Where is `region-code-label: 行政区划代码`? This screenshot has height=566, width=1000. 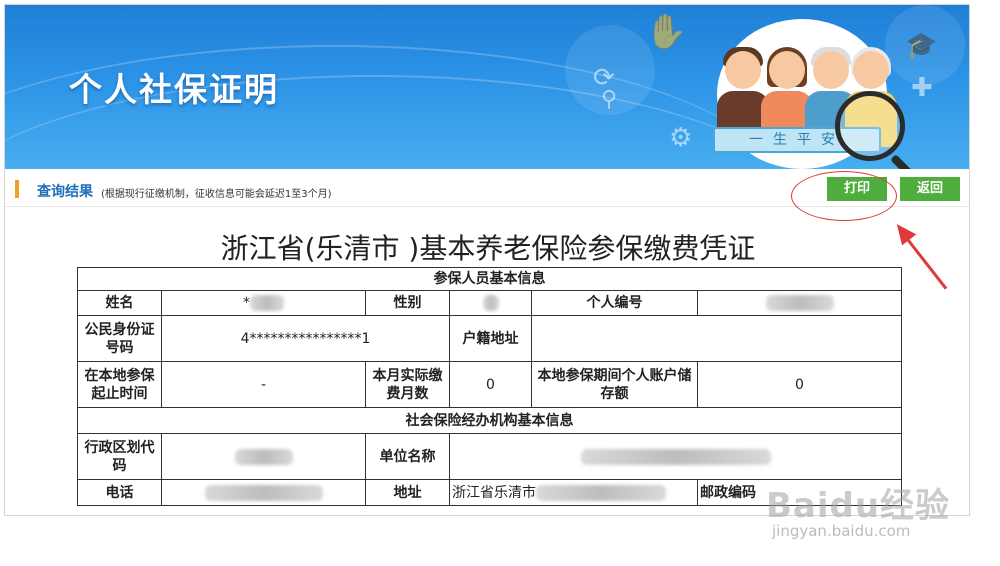
region-code-label: 行政区划代码 is located at coordinates (119, 456).